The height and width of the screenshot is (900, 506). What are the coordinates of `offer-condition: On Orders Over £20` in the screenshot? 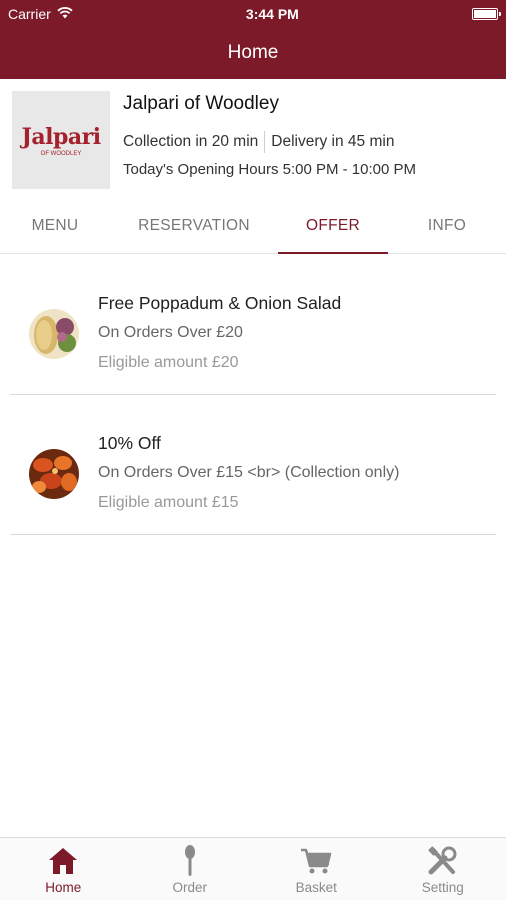 It's located at (170, 332).